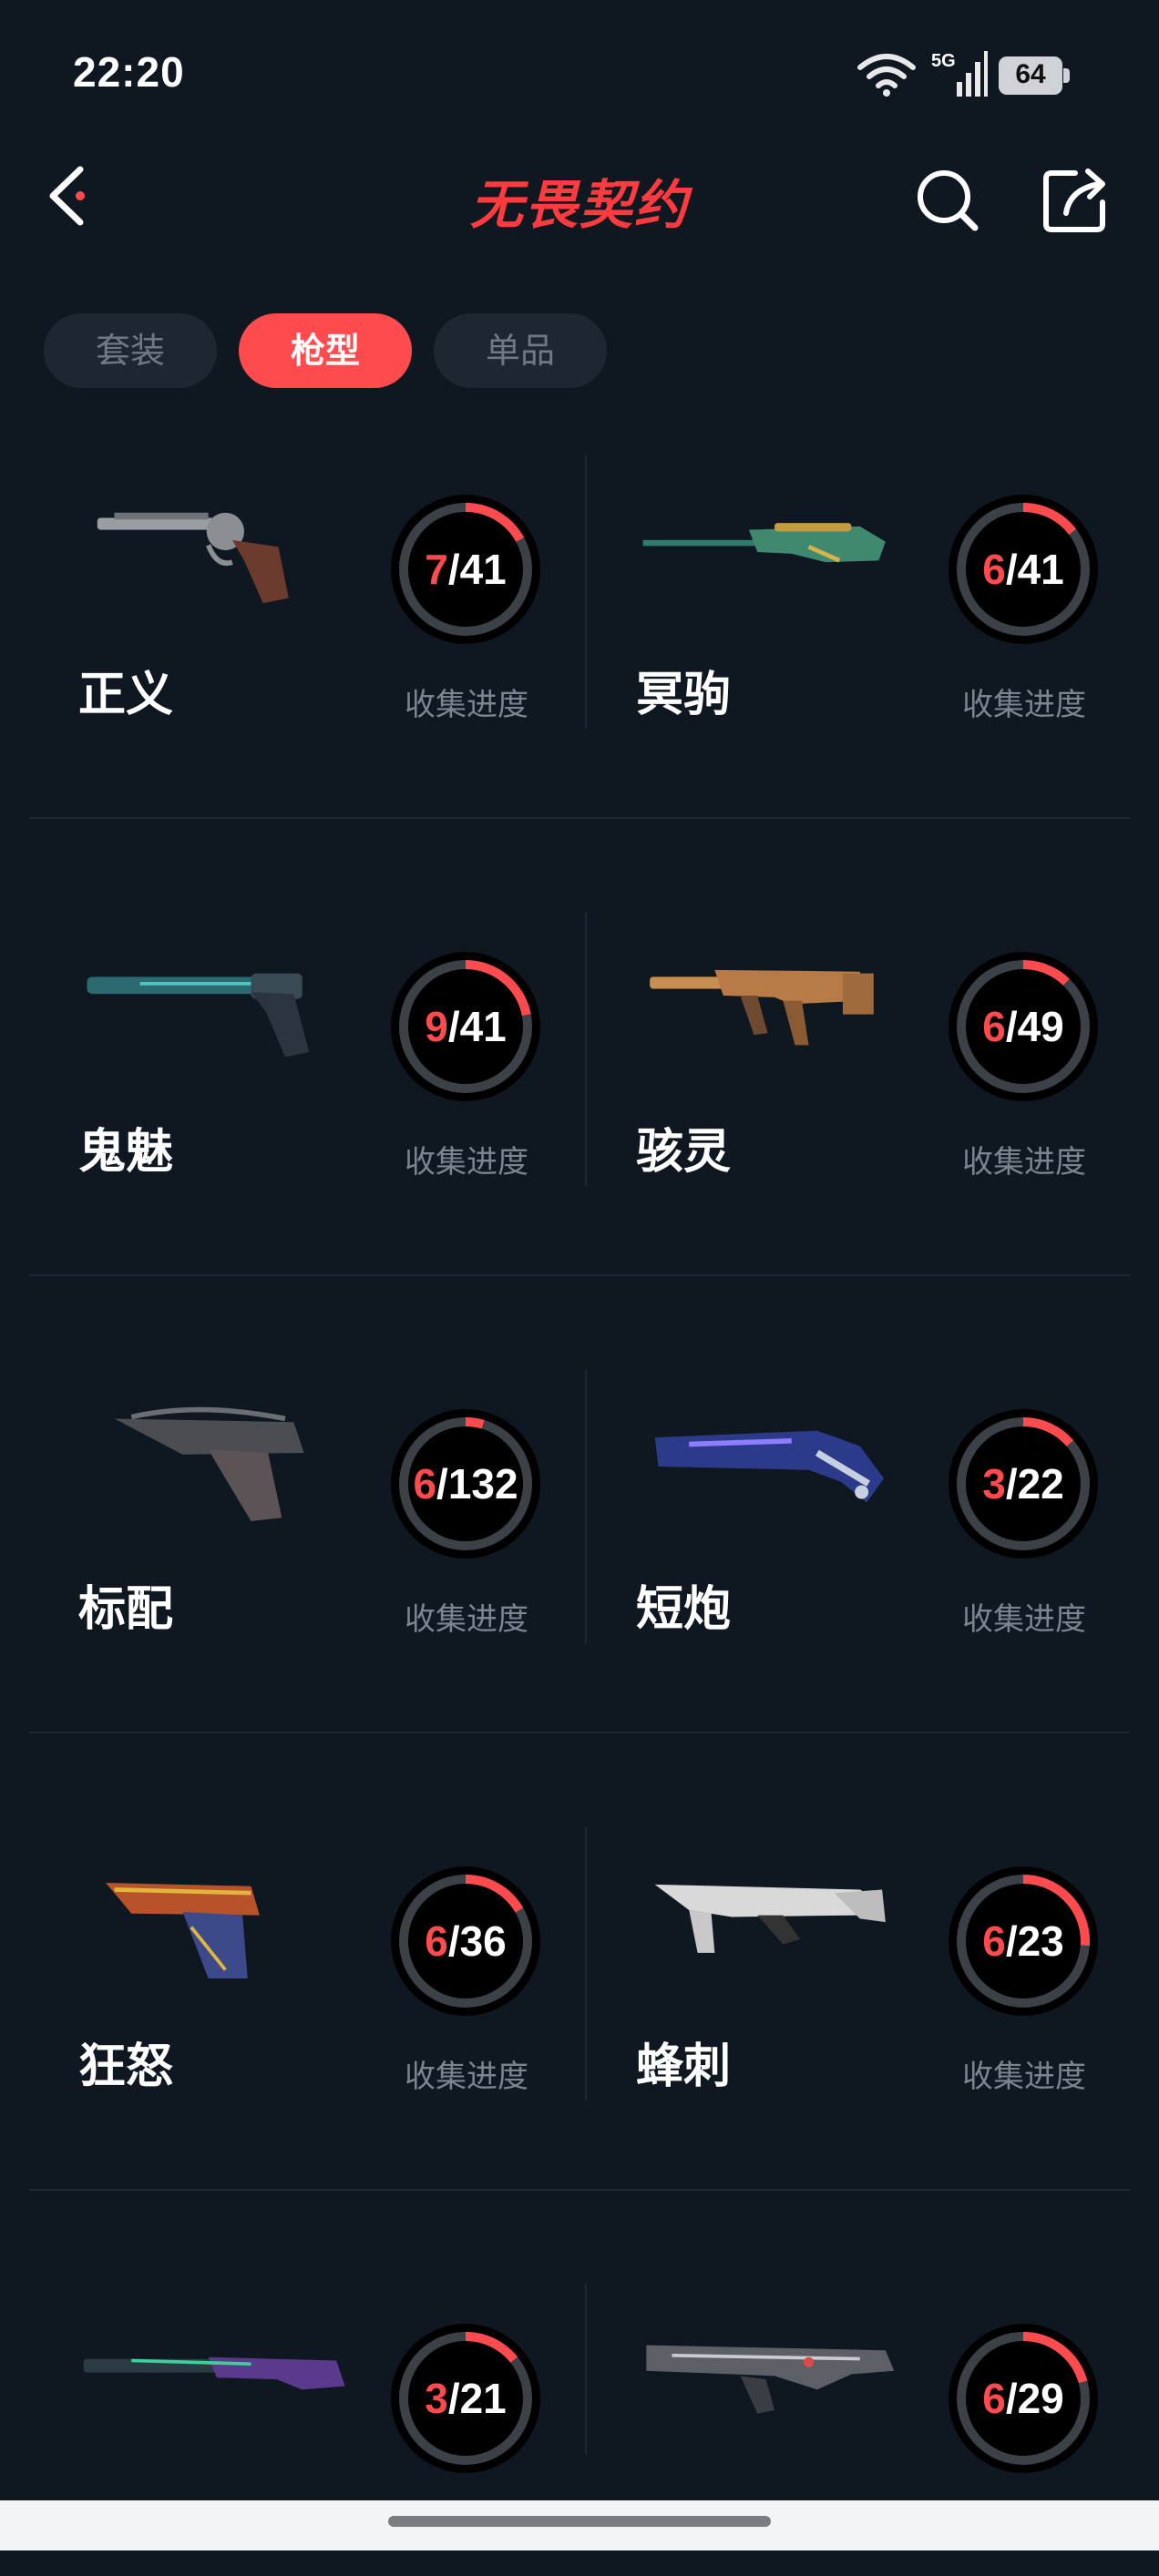  I want to click on progress-count: 3/22, so click(1023, 1484).